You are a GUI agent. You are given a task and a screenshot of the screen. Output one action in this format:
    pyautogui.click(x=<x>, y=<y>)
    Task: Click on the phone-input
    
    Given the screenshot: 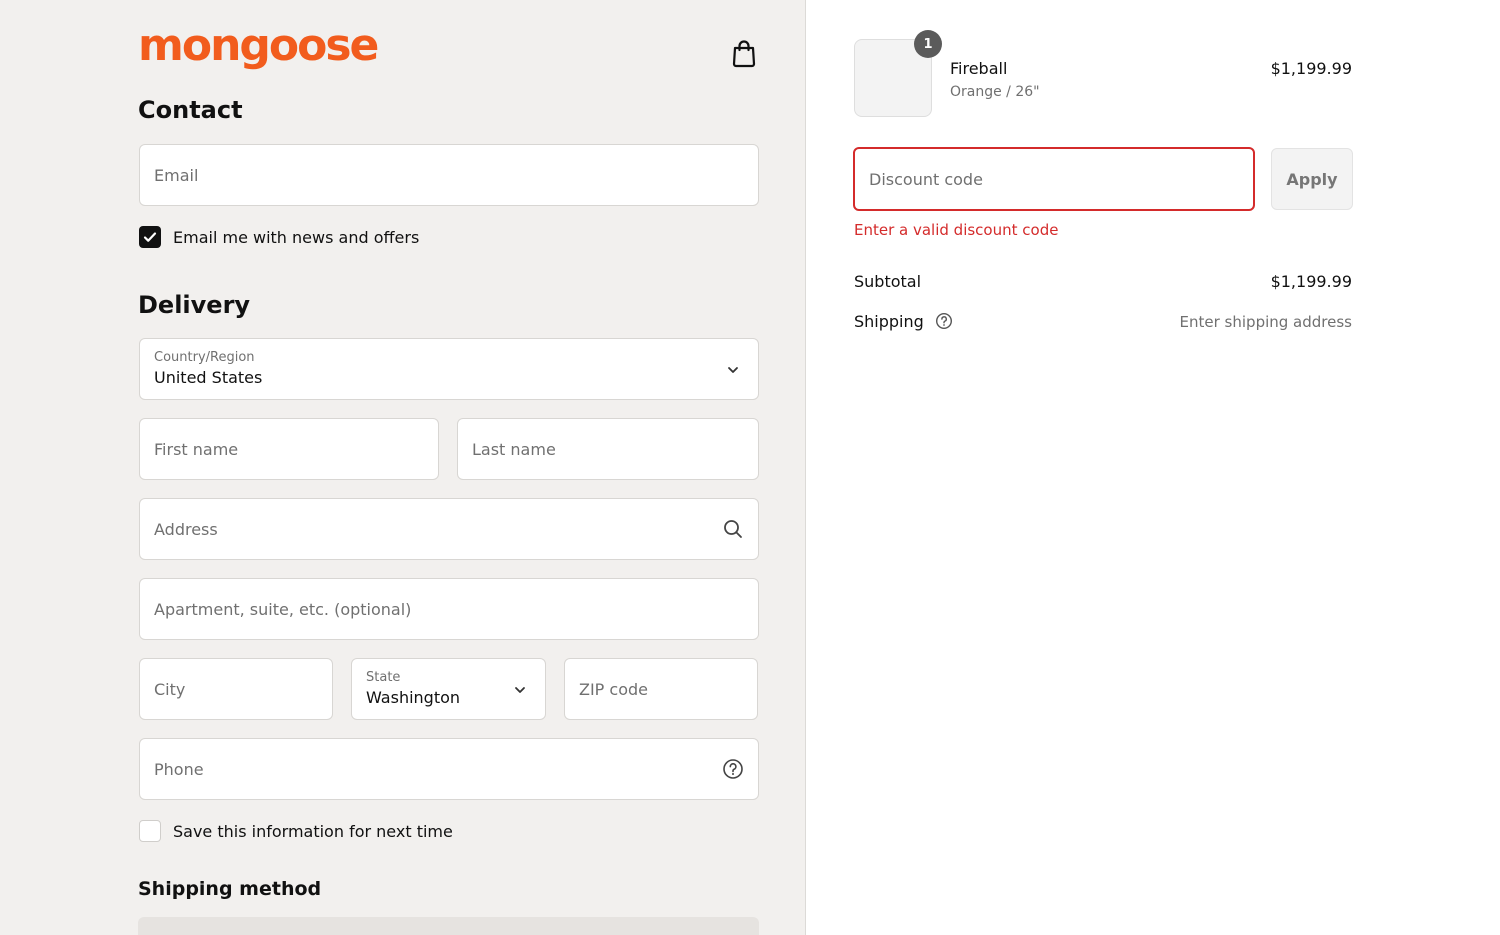 What is the action you would take?
    pyautogui.click(x=449, y=769)
    